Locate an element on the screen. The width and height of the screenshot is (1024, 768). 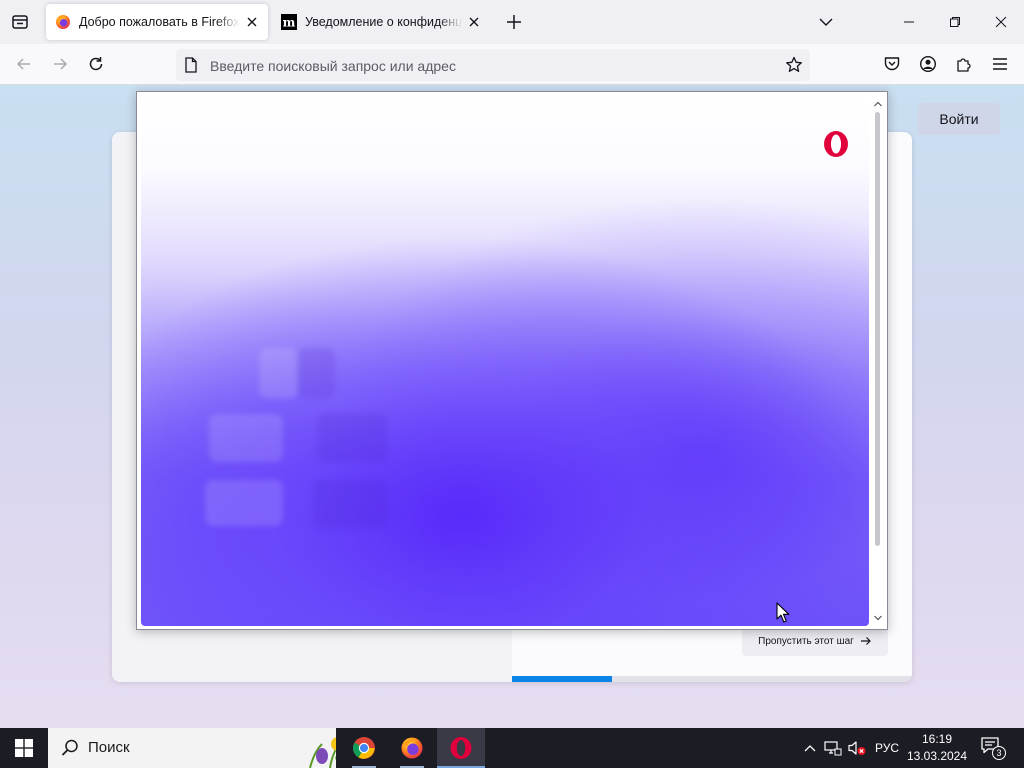
forward-button is located at coordinates (60, 64).